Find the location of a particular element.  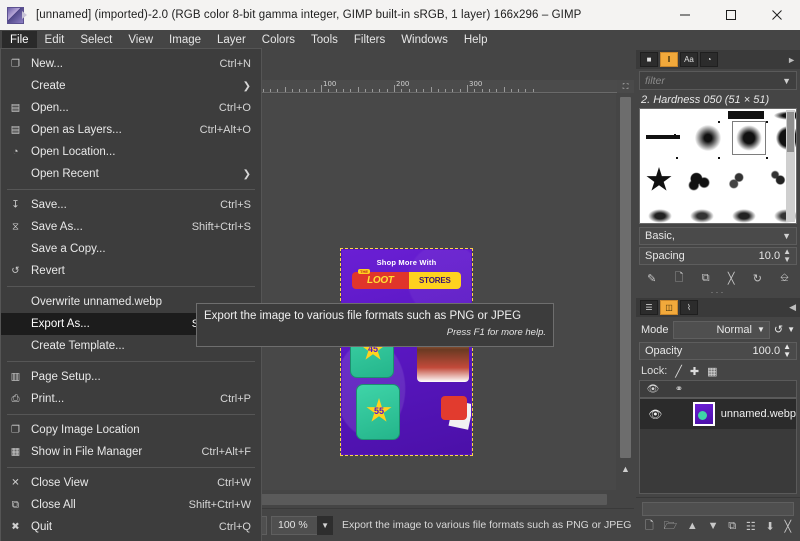

brush-grid is located at coordinates (718, 166).